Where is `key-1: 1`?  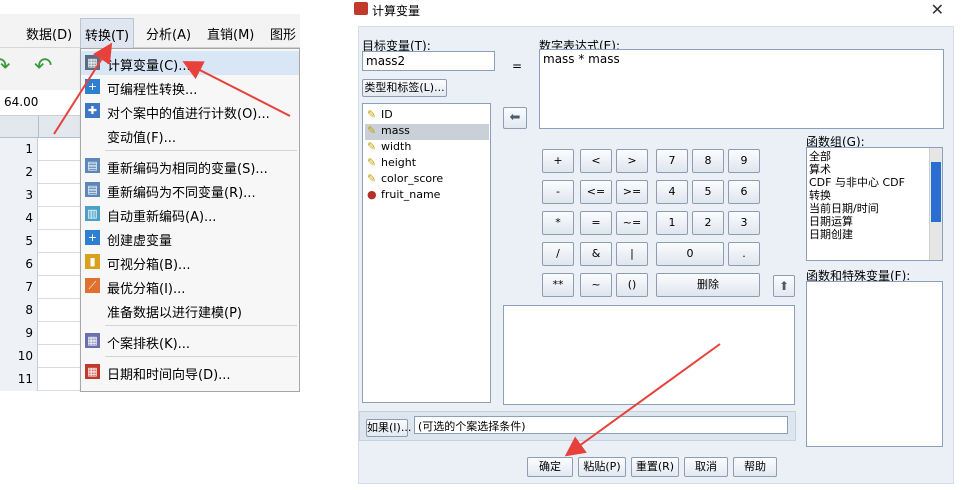 key-1: 1 is located at coordinates (672, 223).